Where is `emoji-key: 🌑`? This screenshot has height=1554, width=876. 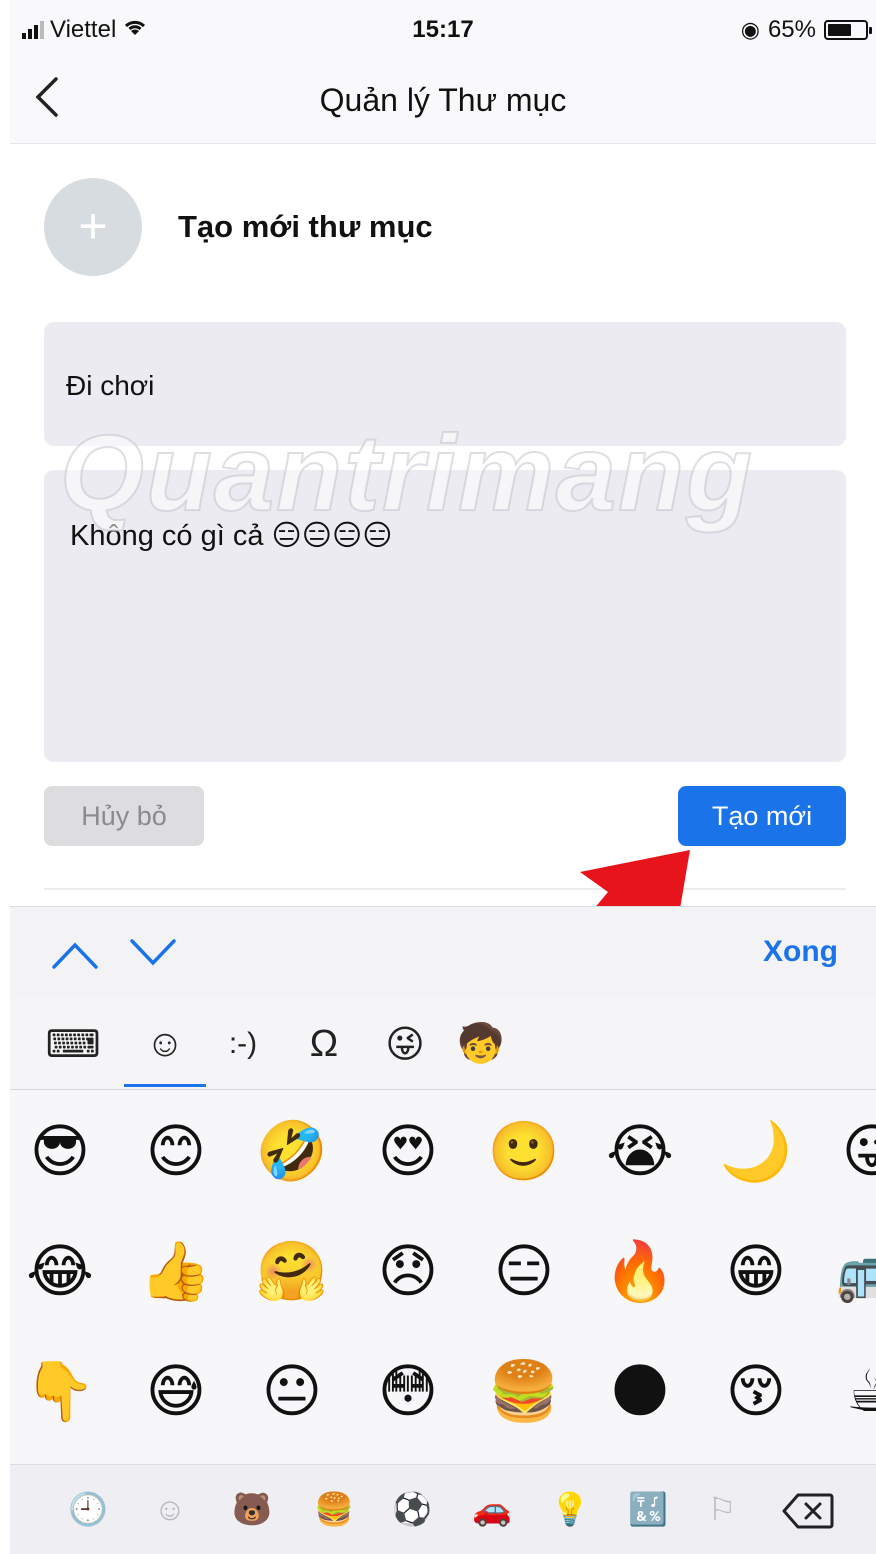 emoji-key: 🌑 is located at coordinates (640, 1392).